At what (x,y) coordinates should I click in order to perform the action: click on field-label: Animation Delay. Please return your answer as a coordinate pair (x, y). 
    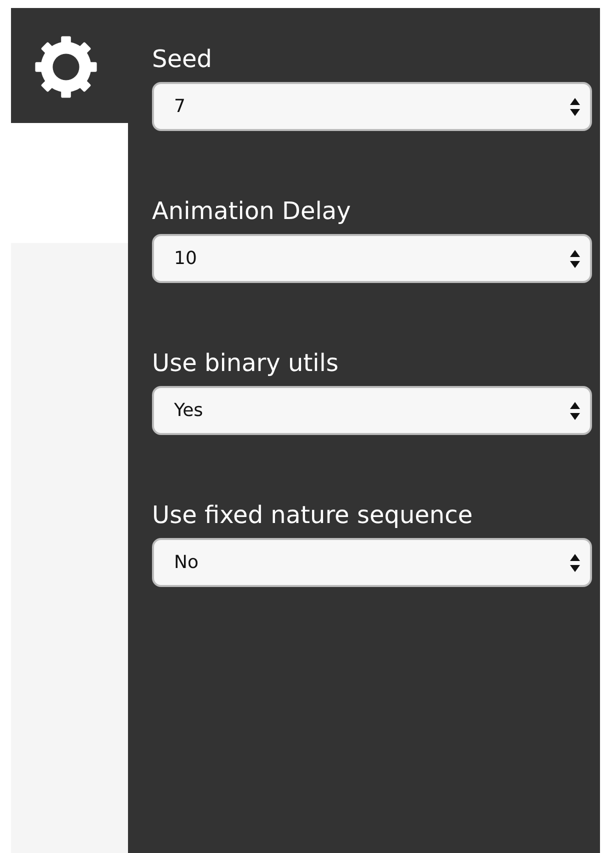
    Looking at the image, I should click on (252, 211).